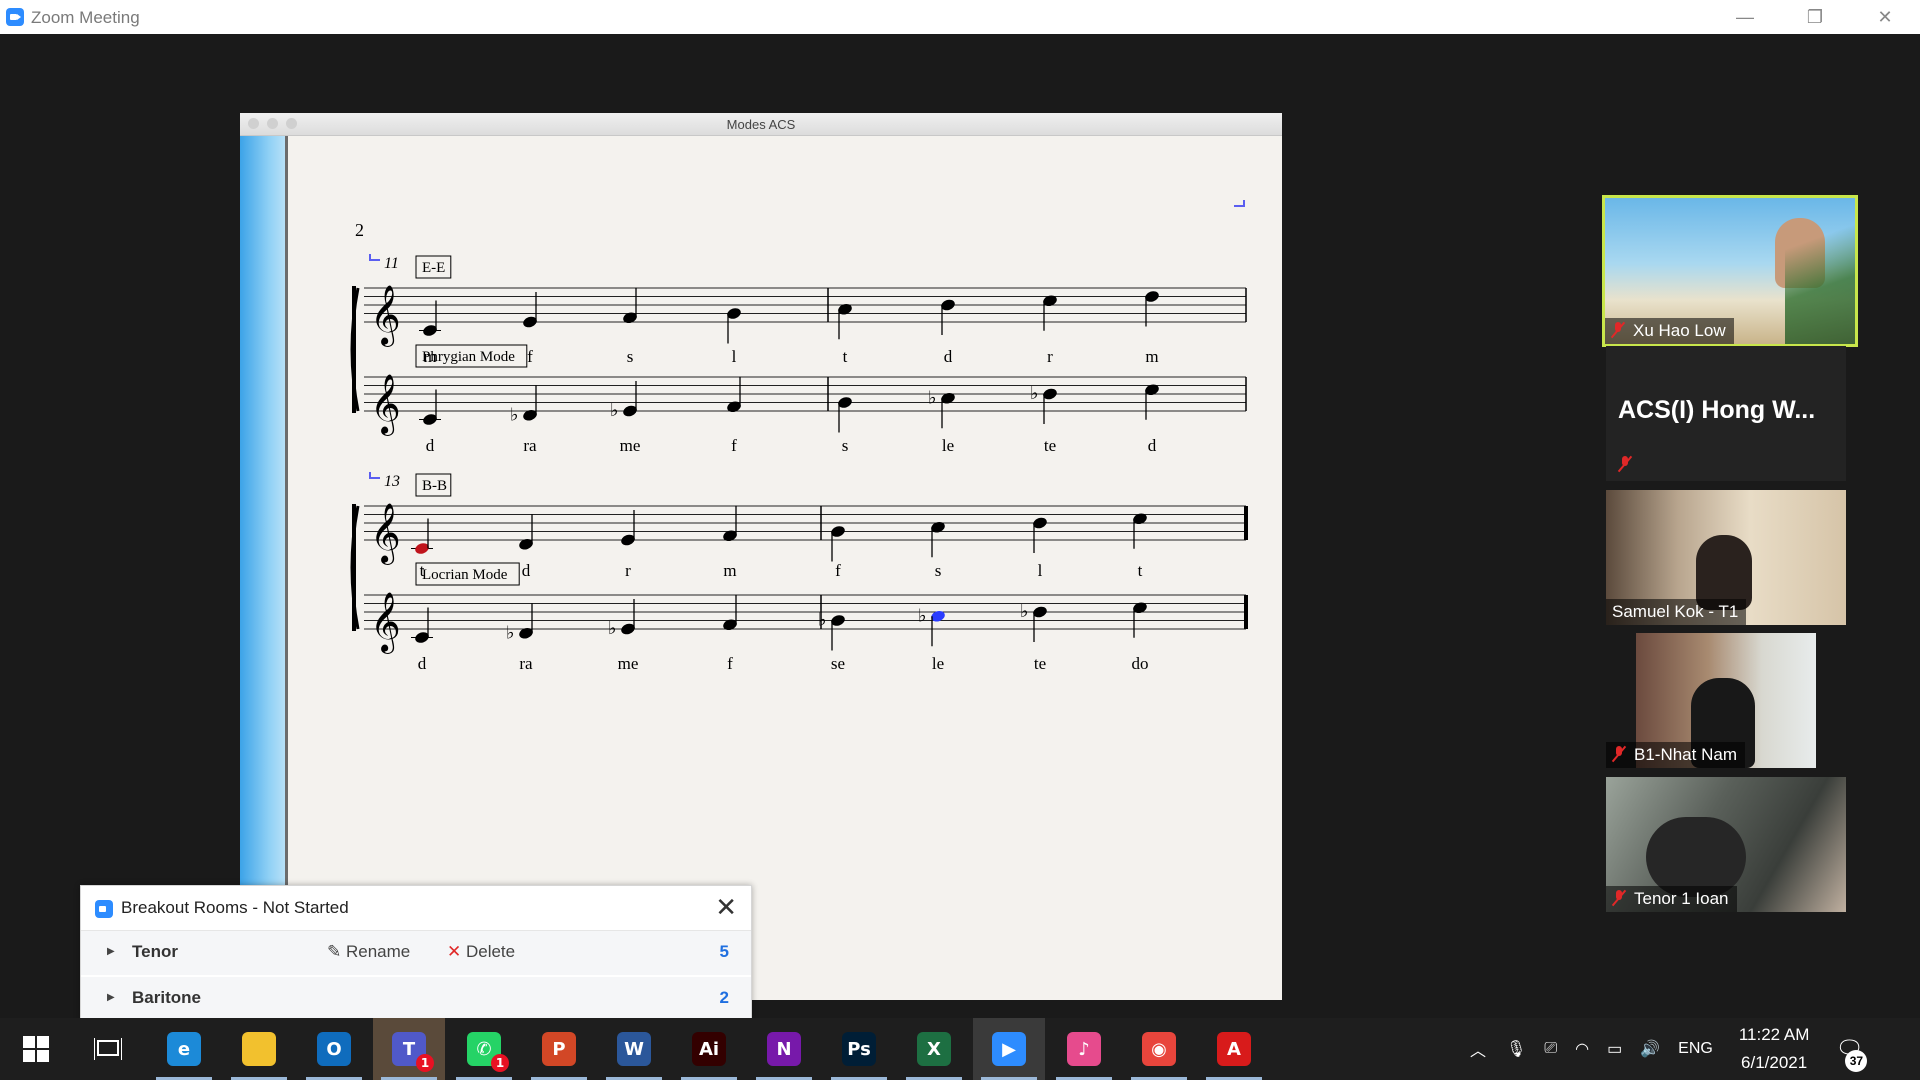 This screenshot has width=1920, height=1080. I want to click on onenote-taskbar-button: N, so click(784, 1049).